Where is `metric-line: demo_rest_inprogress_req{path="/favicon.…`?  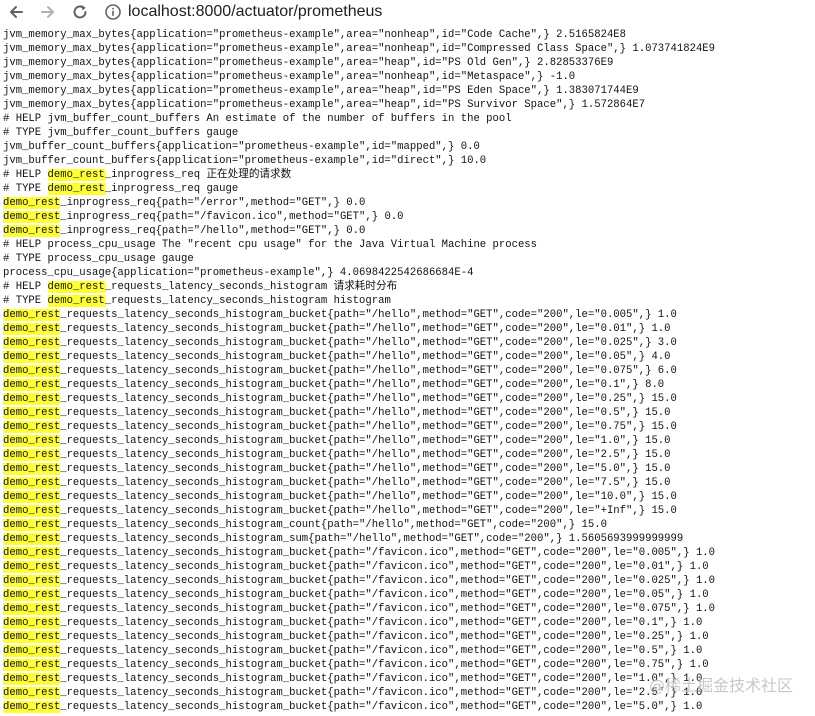 metric-line: demo_rest_inprogress_req{path="/favicon.… is located at coordinates (407, 217).